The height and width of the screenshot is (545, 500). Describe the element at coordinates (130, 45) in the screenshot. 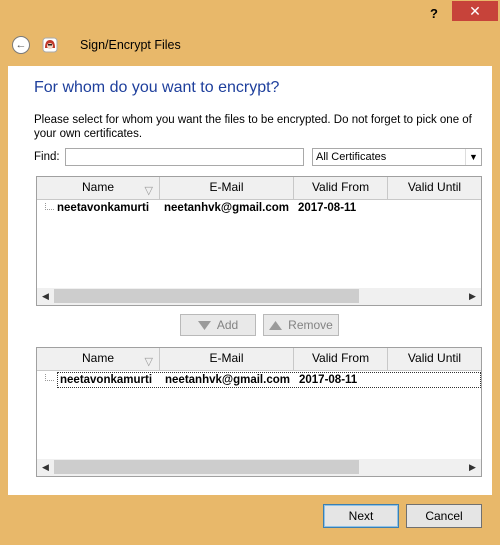

I see `wizard-title: Sign/Encrypt Files` at that location.